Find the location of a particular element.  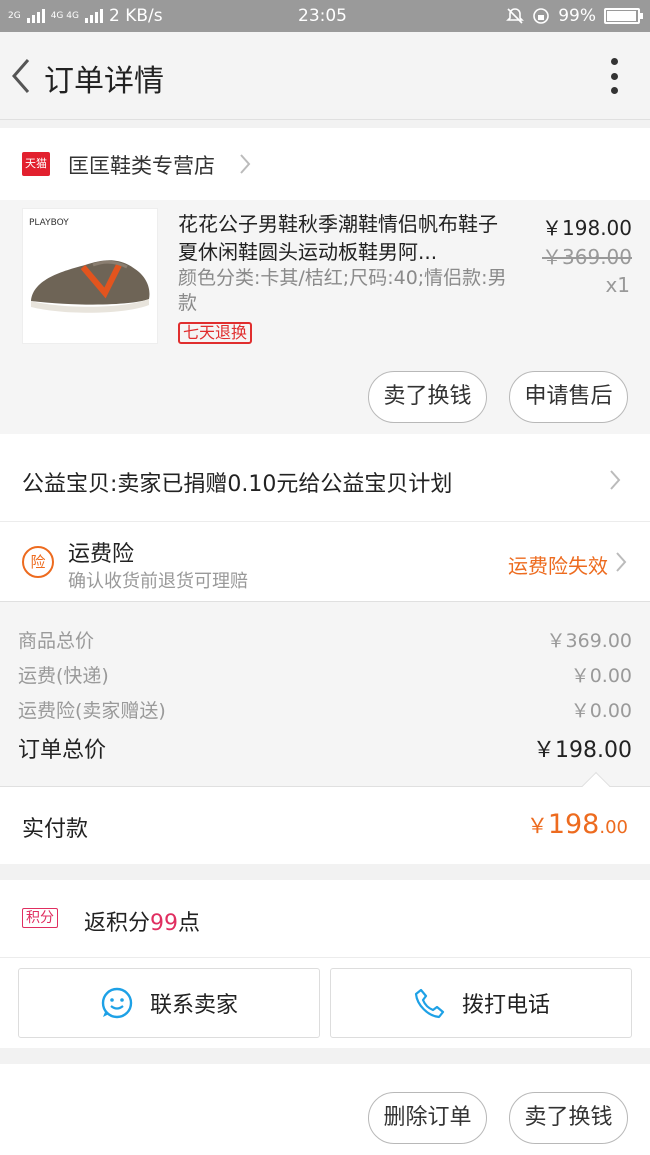

insurance-icon: 险 is located at coordinates (38, 562).